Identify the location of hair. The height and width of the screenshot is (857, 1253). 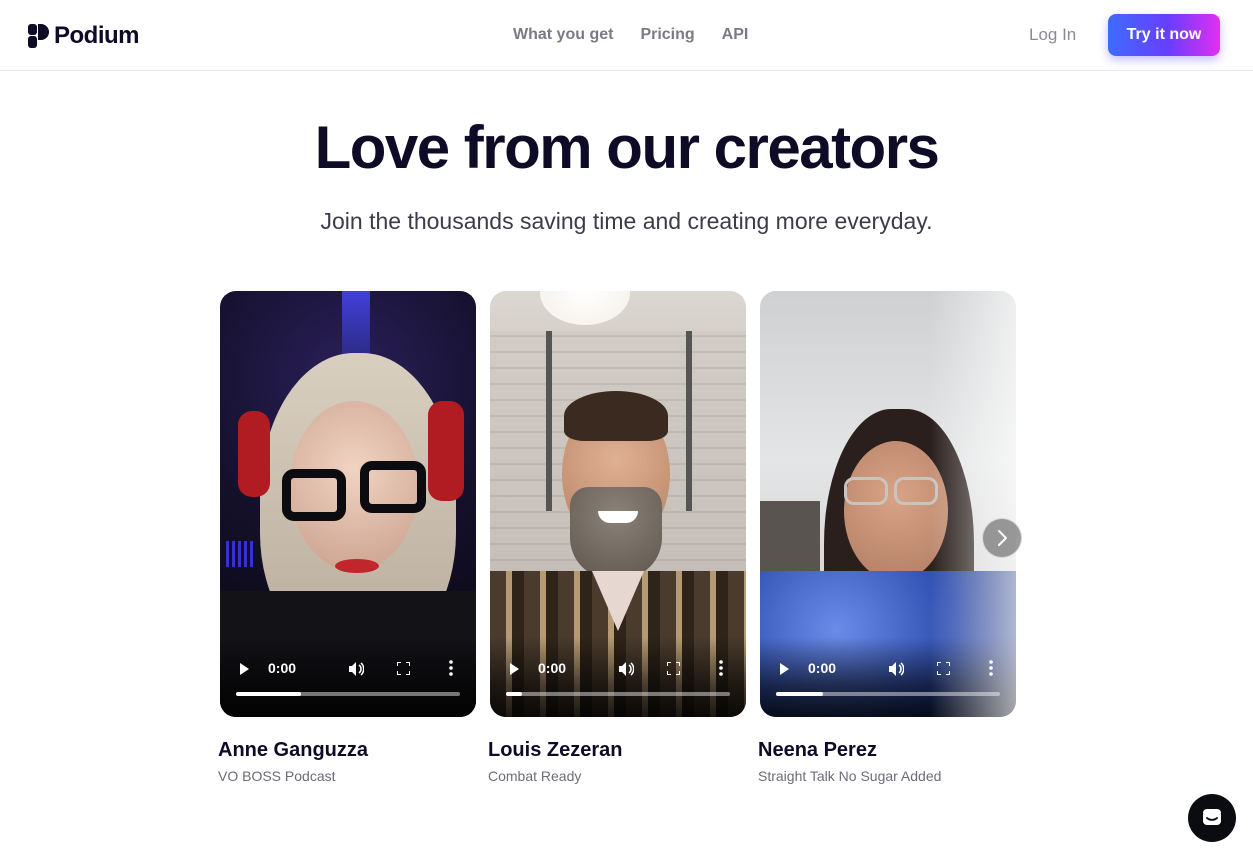
(616, 416).